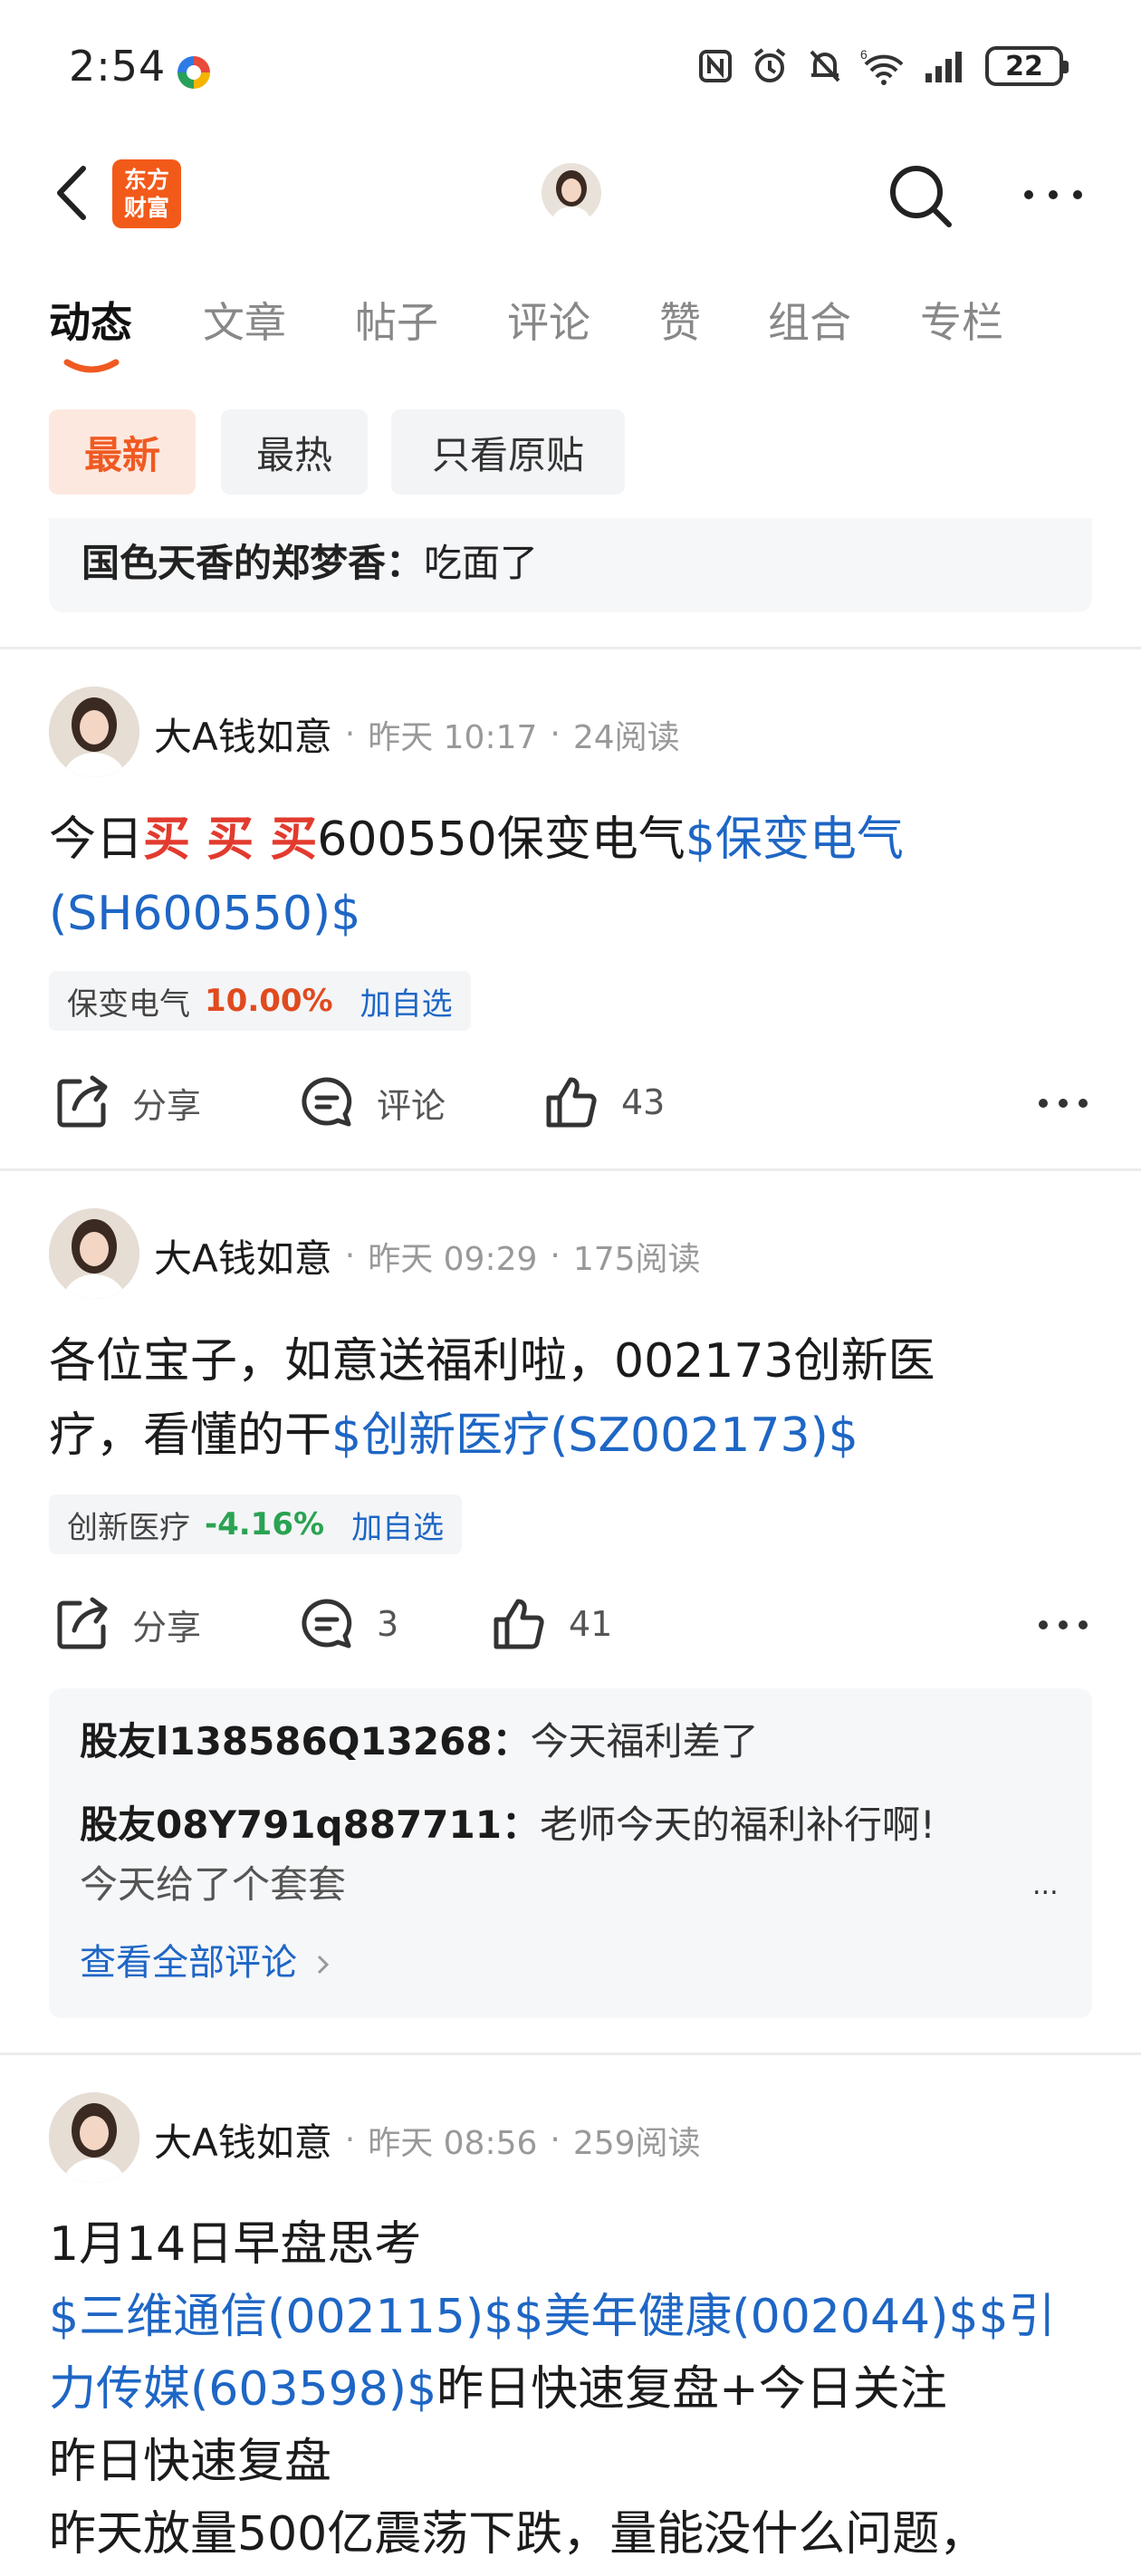 The image size is (1141, 2576). What do you see at coordinates (508, 452) in the screenshot?
I see `filter-original-only: 只看原贴` at bounding box center [508, 452].